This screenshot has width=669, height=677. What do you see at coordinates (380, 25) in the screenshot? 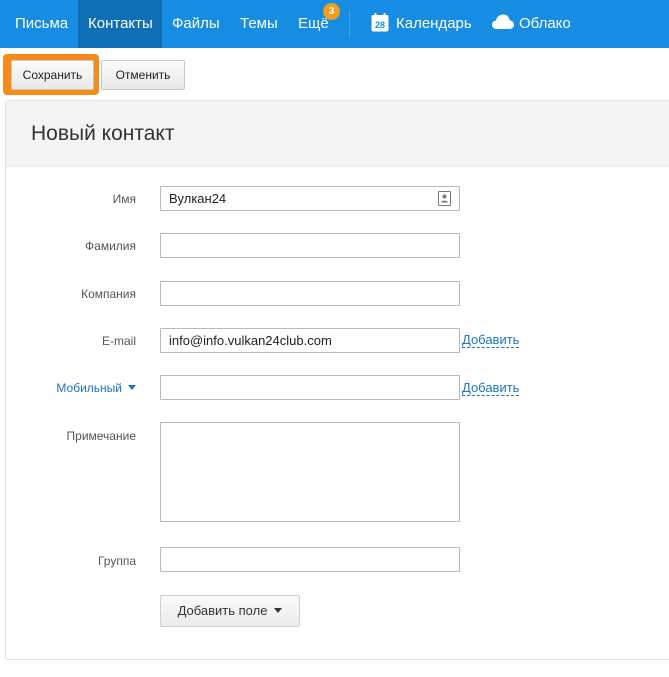
I see `calendar-day: 28` at bounding box center [380, 25].